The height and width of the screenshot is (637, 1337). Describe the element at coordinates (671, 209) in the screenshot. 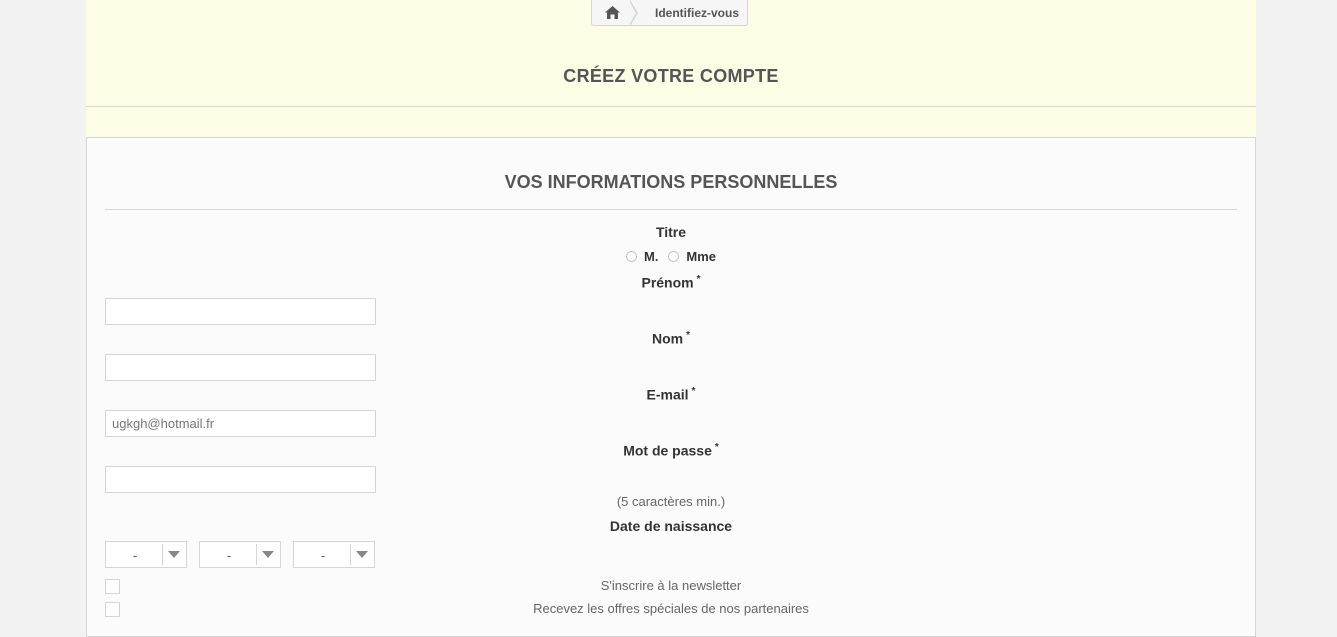

I see `section-divider` at that location.